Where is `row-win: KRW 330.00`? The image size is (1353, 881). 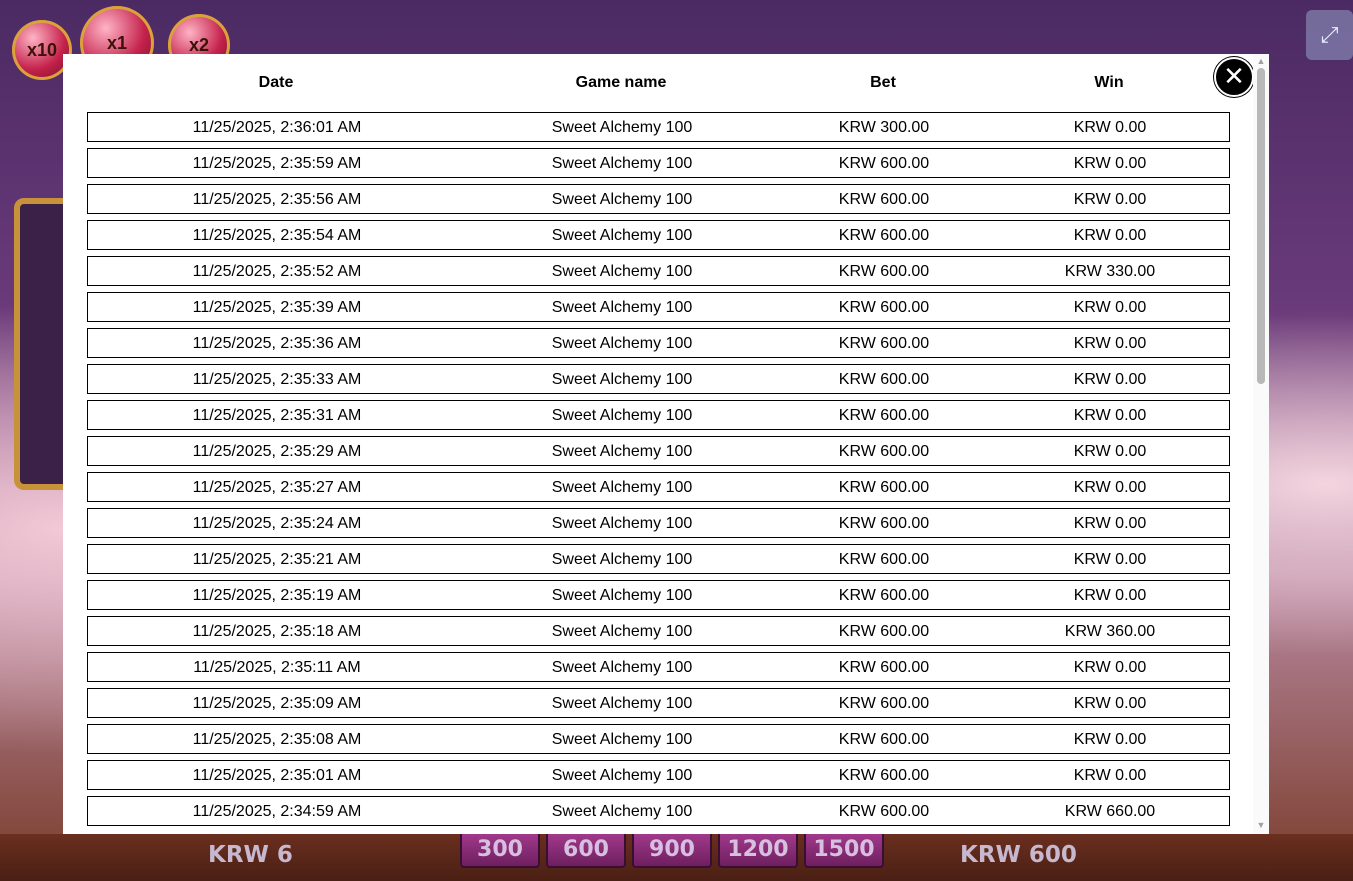
row-win: KRW 330.00 is located at coordinates (1110, 271).